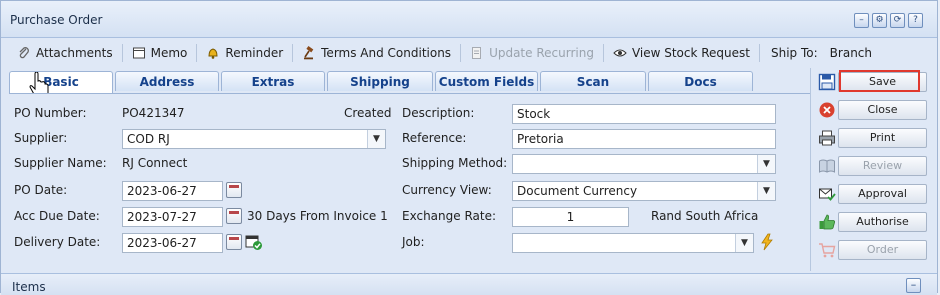  Describe the element at coordinates (148, 139) in the screenshot. I see `supplier-value: COD RJ` at that location.